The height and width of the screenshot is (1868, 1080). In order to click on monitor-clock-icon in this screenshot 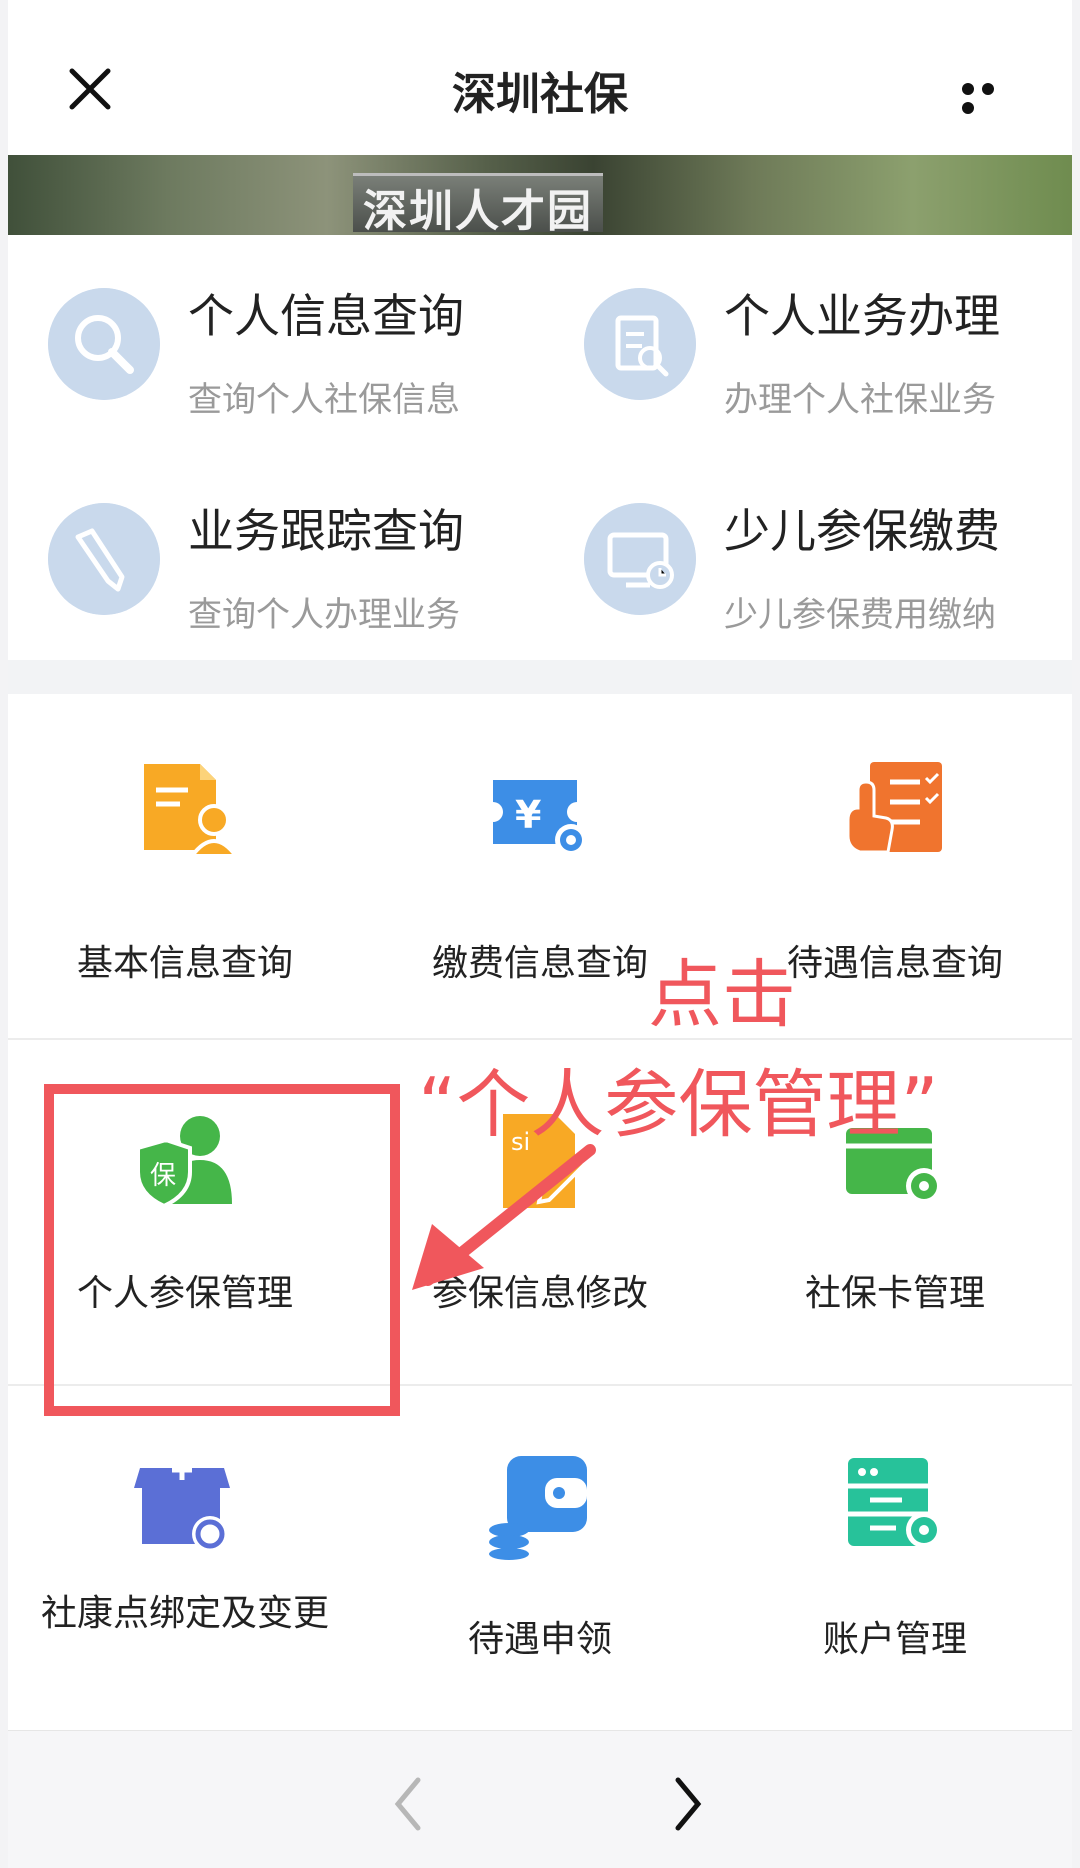, I will do `click(640, 559)`.